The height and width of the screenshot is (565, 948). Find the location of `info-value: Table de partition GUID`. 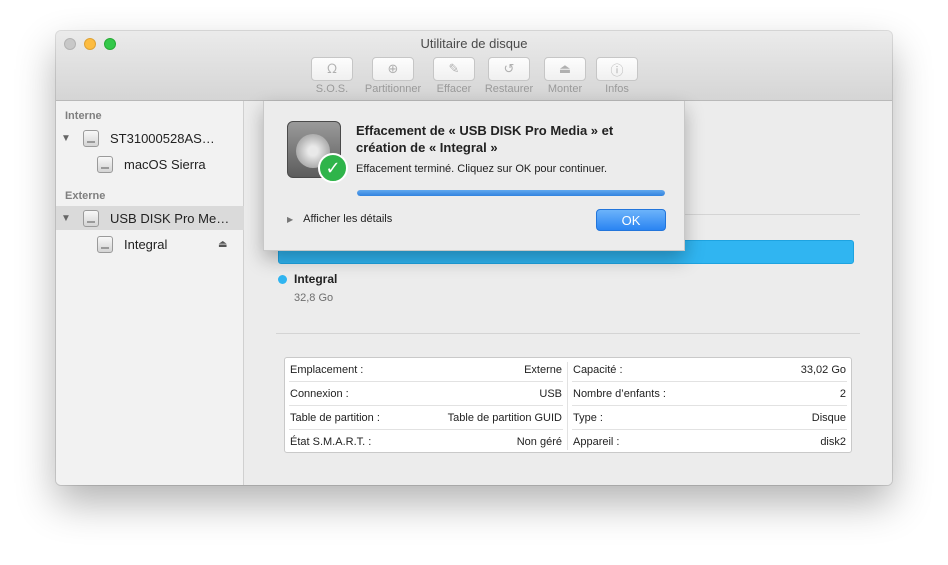

info-value: Table de partition GUID is located at coordinates (504, 418).